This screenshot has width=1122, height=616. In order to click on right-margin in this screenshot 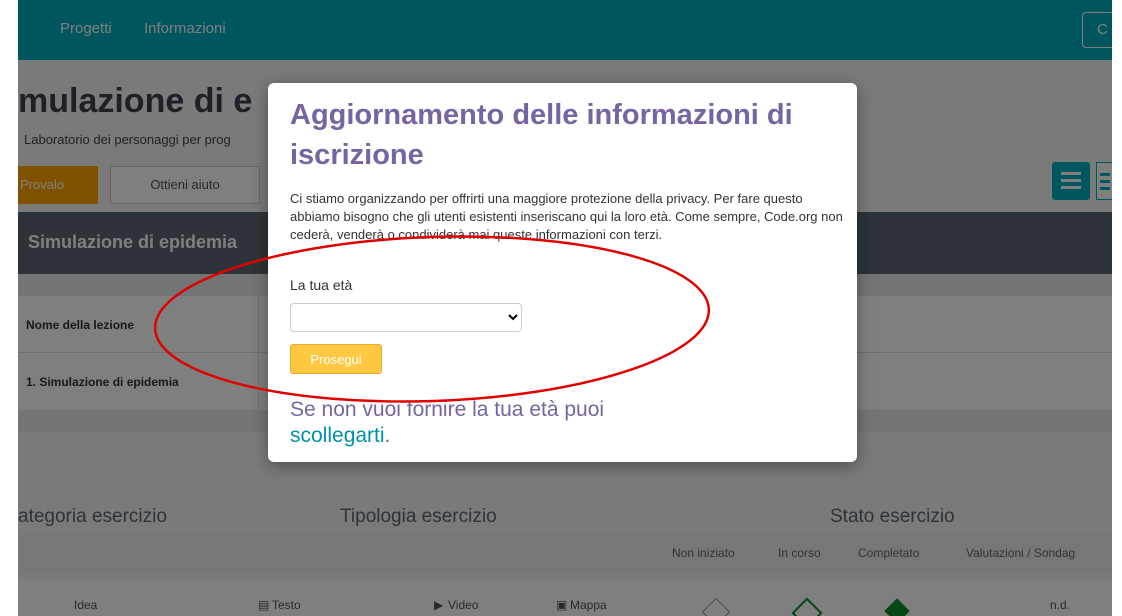, I will do `click(1117, 308)`.